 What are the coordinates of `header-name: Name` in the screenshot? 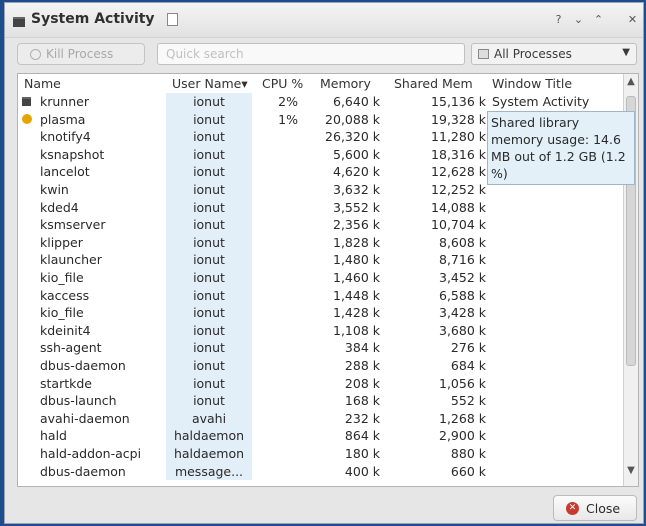 It's located at (42, 83).